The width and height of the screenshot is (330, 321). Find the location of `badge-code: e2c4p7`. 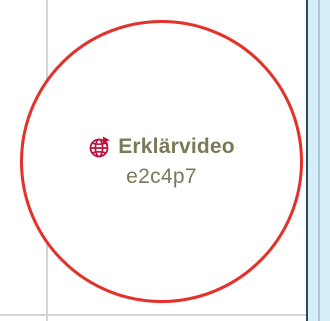

badge-code: e2c4p7 is located at coordinates (161, 176).